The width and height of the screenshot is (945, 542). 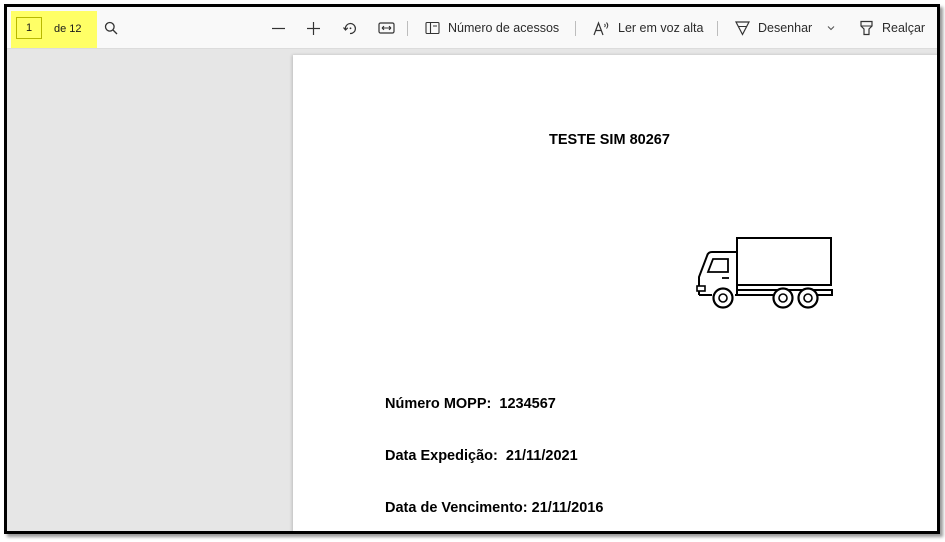 I want to click on page-number-input: 1, so click(x=29, y=28).